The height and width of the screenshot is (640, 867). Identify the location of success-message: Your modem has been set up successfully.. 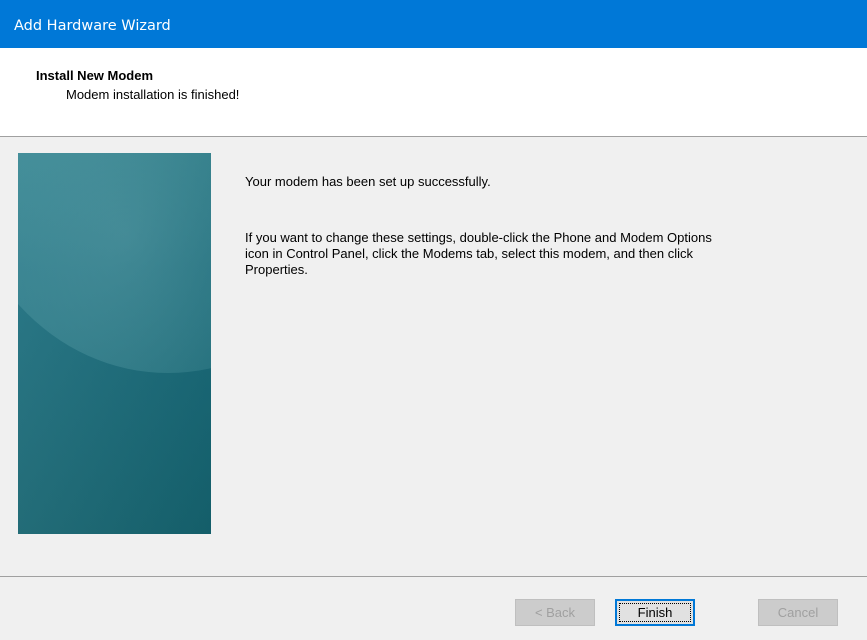
(368, 181).